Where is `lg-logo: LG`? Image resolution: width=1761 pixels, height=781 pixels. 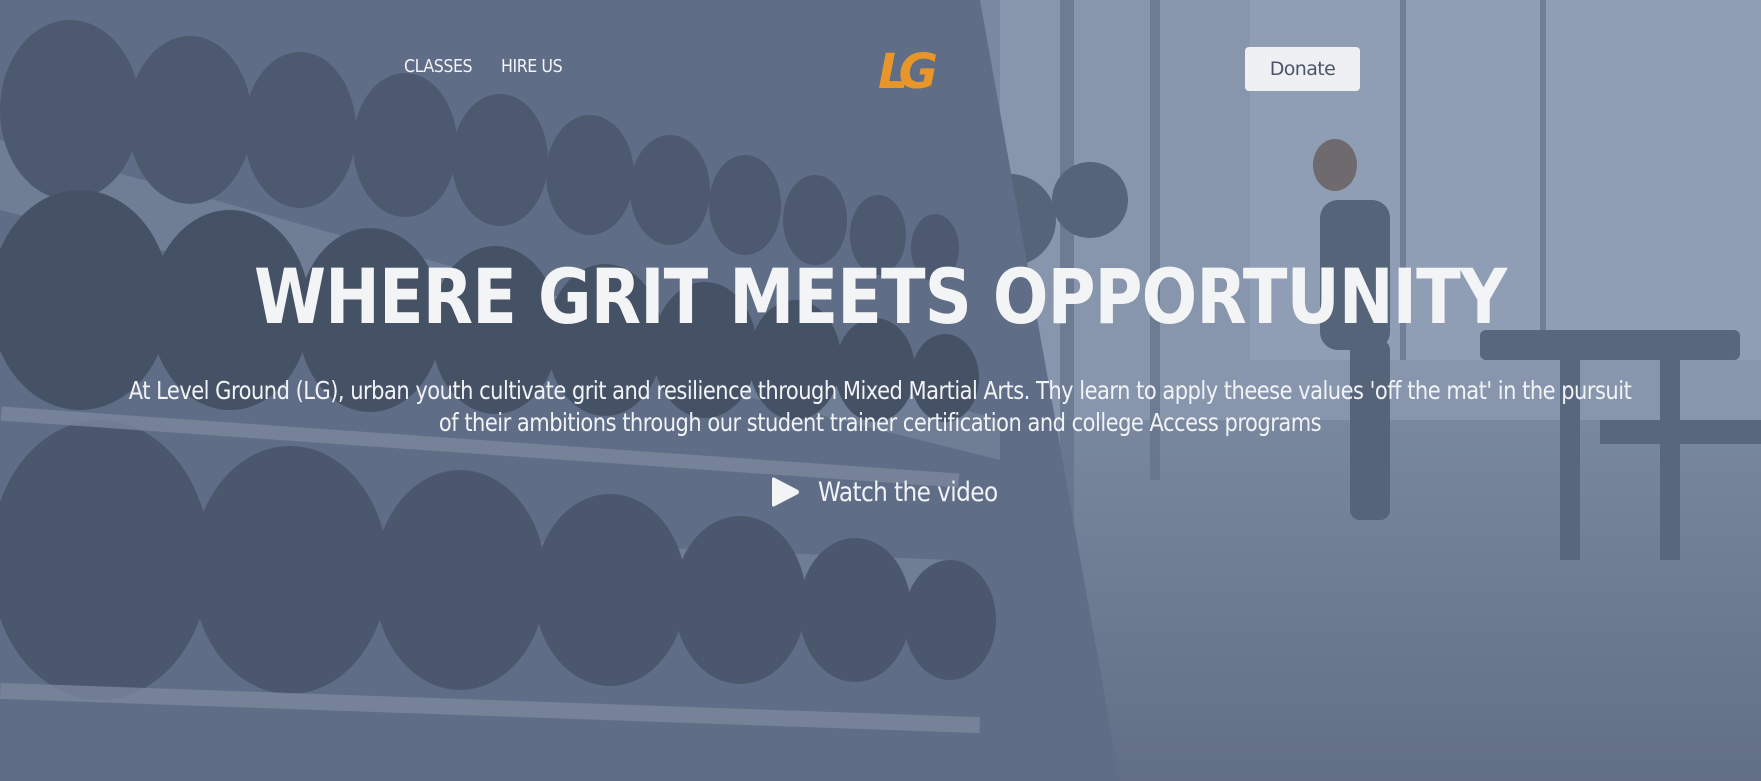
lg-logo: LG is located at coordinates (907, 68).